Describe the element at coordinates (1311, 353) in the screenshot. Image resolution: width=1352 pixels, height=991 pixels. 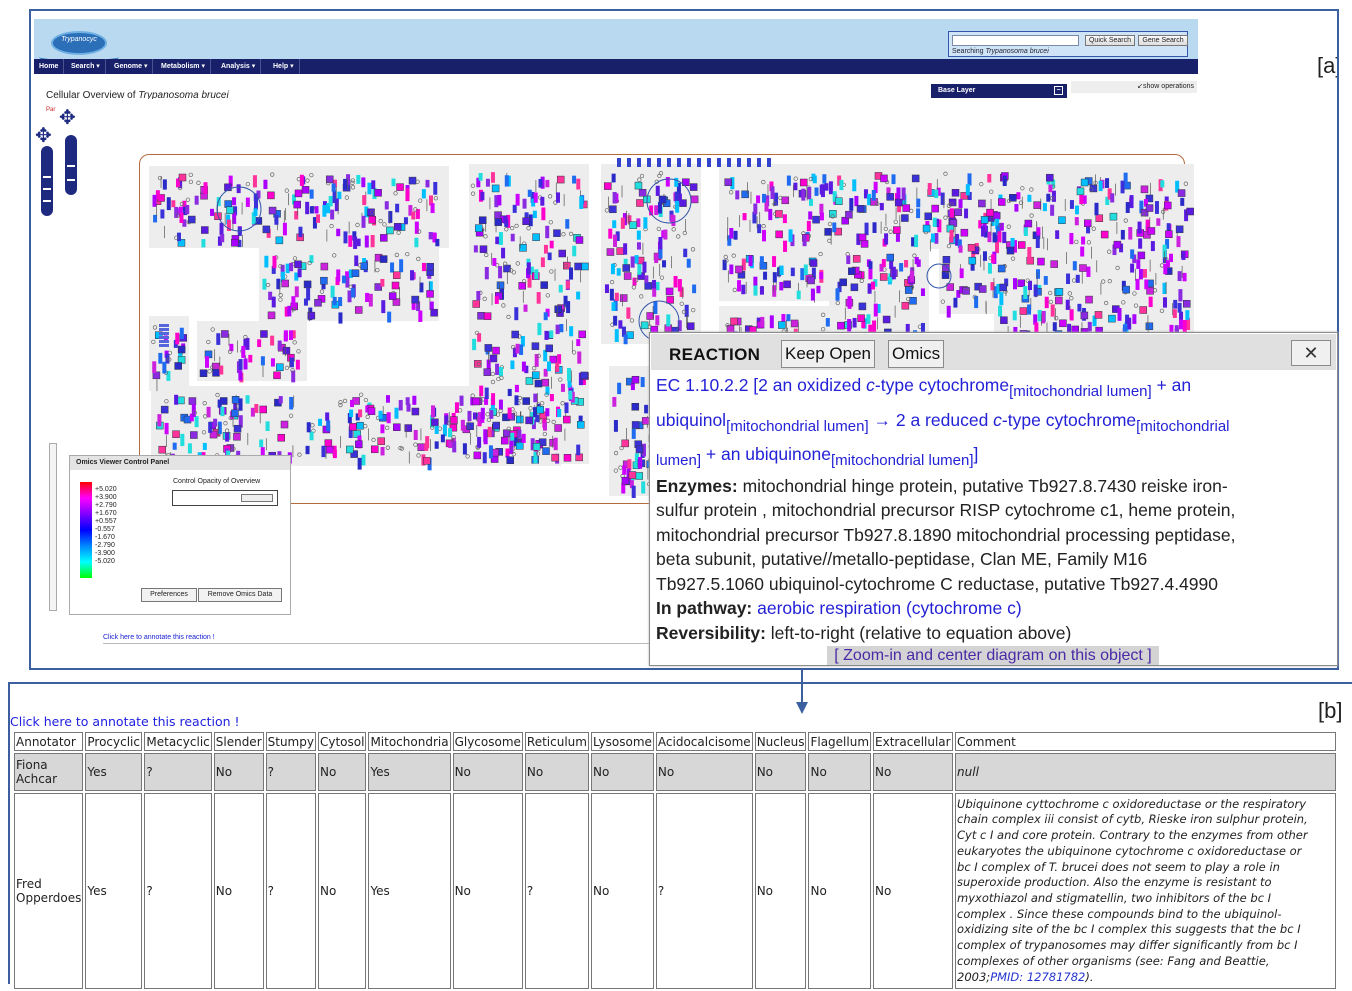
I see `close-icon: ✕` at that location.